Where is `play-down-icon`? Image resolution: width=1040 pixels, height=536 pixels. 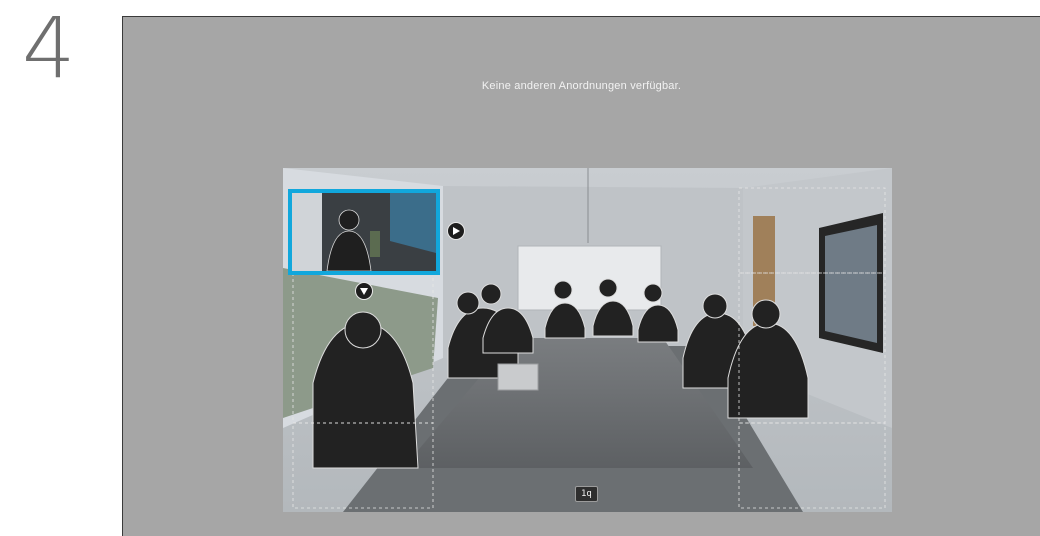
play-down-icon is located at coordinates (364, 291).